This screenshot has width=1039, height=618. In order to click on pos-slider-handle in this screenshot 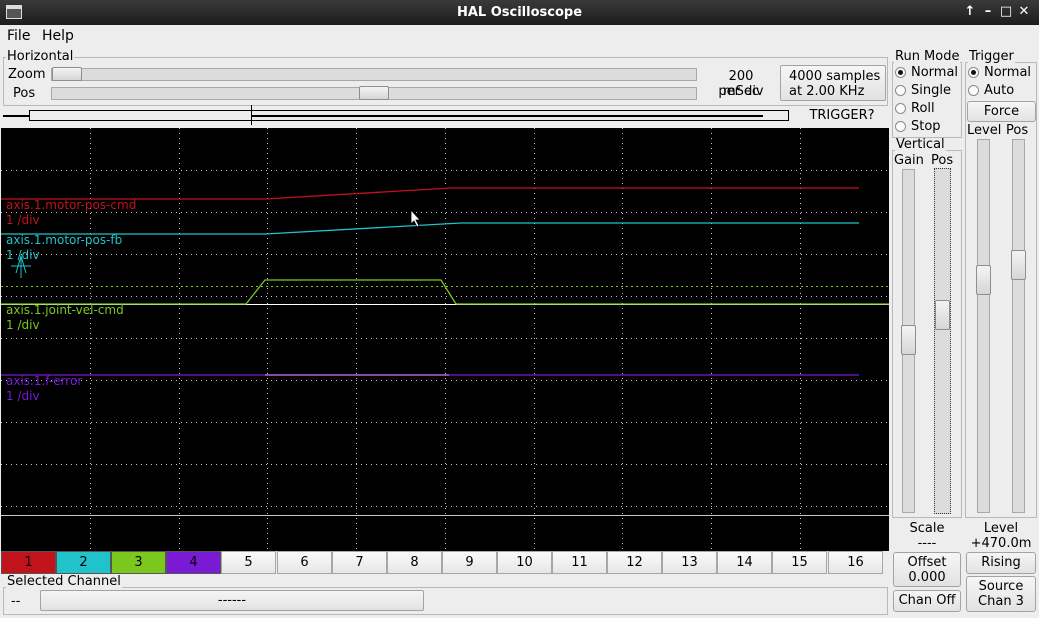, I will do `click(374, 93)`.